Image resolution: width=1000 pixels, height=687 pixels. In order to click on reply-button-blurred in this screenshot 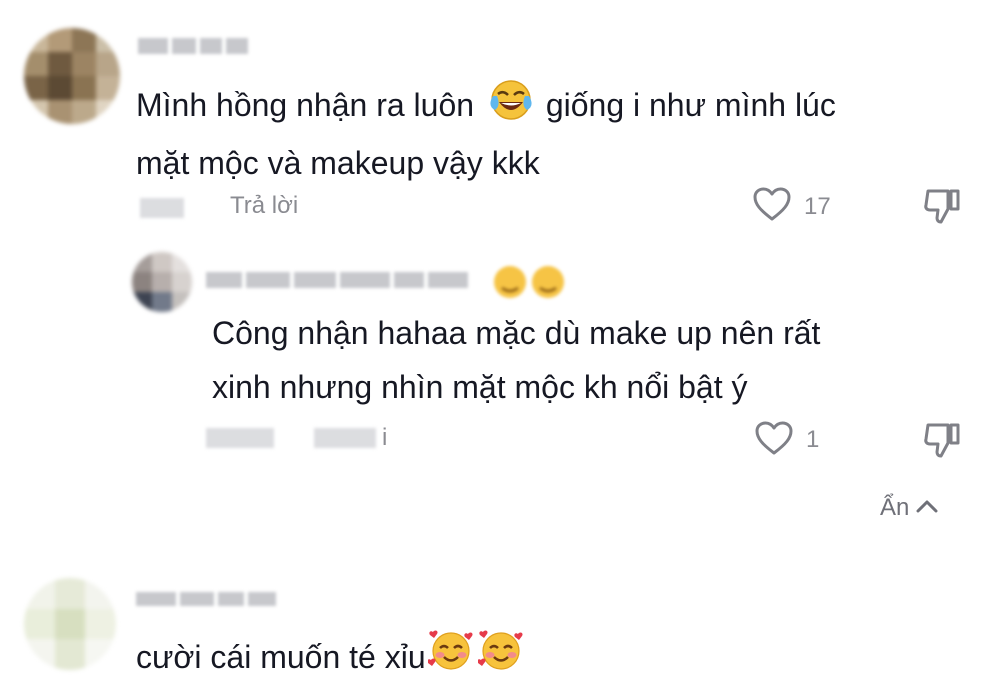, I will do `click(345, 438)`.